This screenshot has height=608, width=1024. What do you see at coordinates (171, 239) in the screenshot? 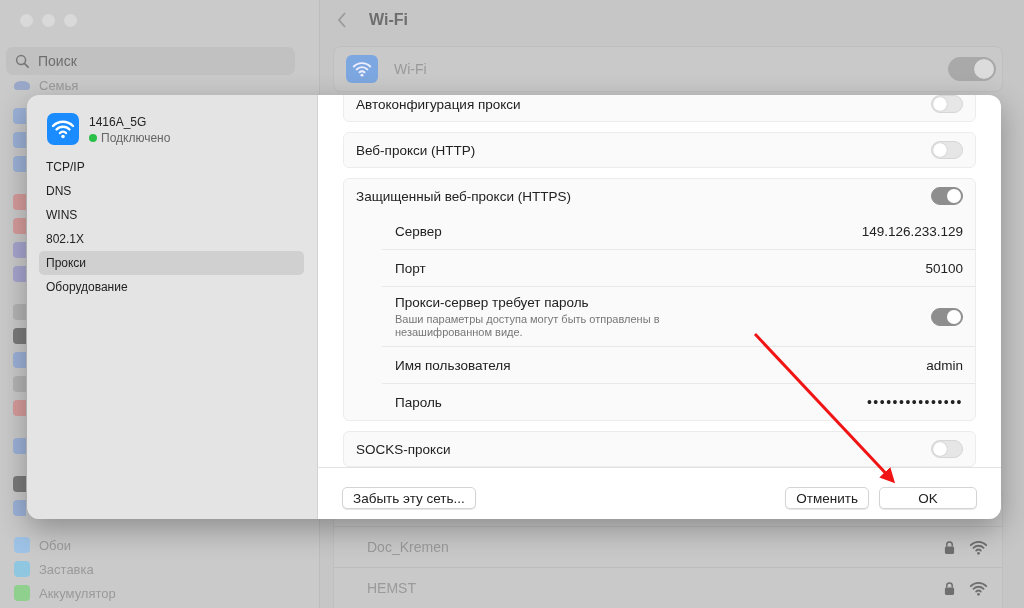
I see `sidebar-tab: 802.1X` at bounding box center [171, 239].